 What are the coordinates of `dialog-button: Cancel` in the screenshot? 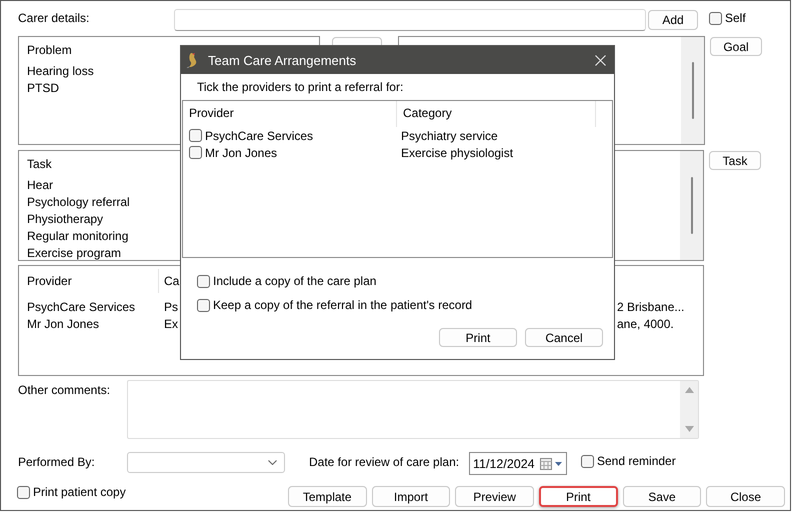 It's located at (564, 337).